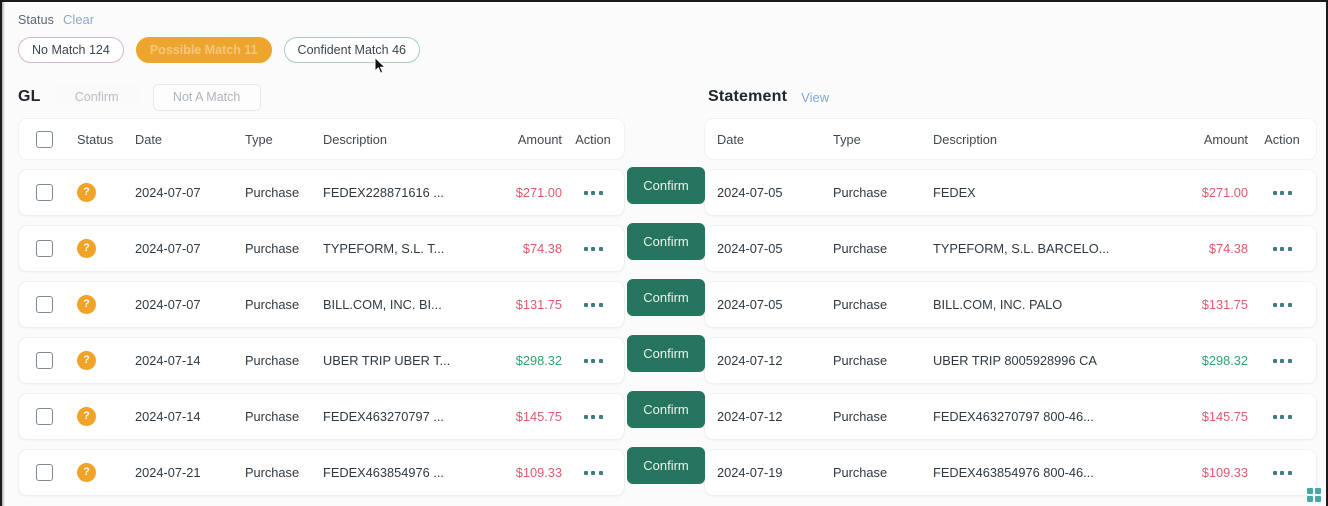 The width and height of the screenshot is (1328, 506). I want to click on statement-col-type: Type, so click(847, 139).